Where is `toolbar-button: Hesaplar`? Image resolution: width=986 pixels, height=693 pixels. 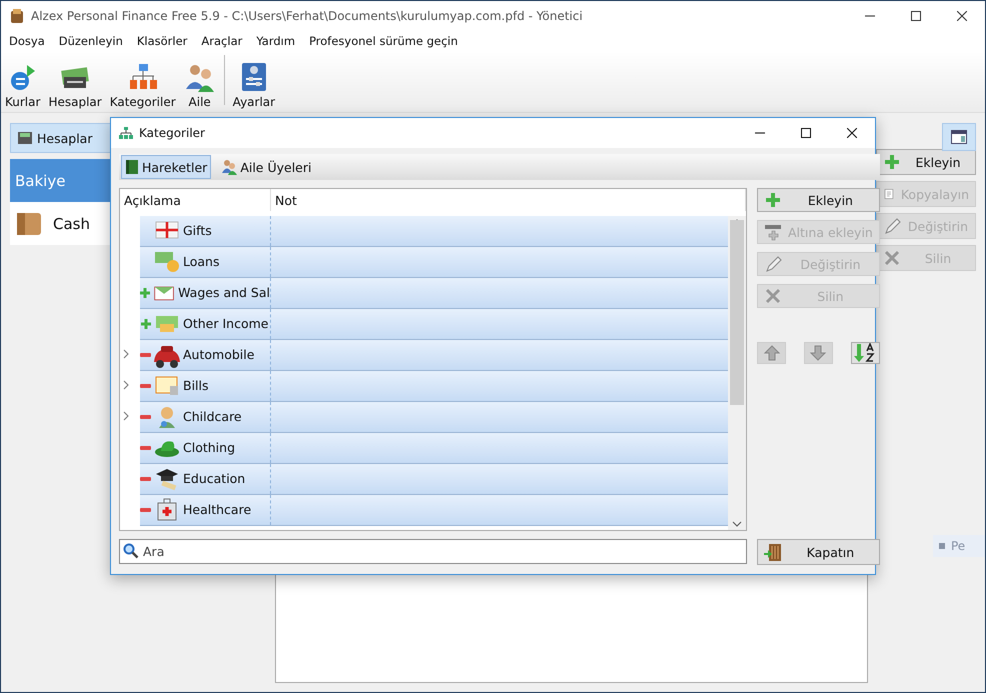 toolbar-button: Hesaplar is located at coordinates (75, 85).